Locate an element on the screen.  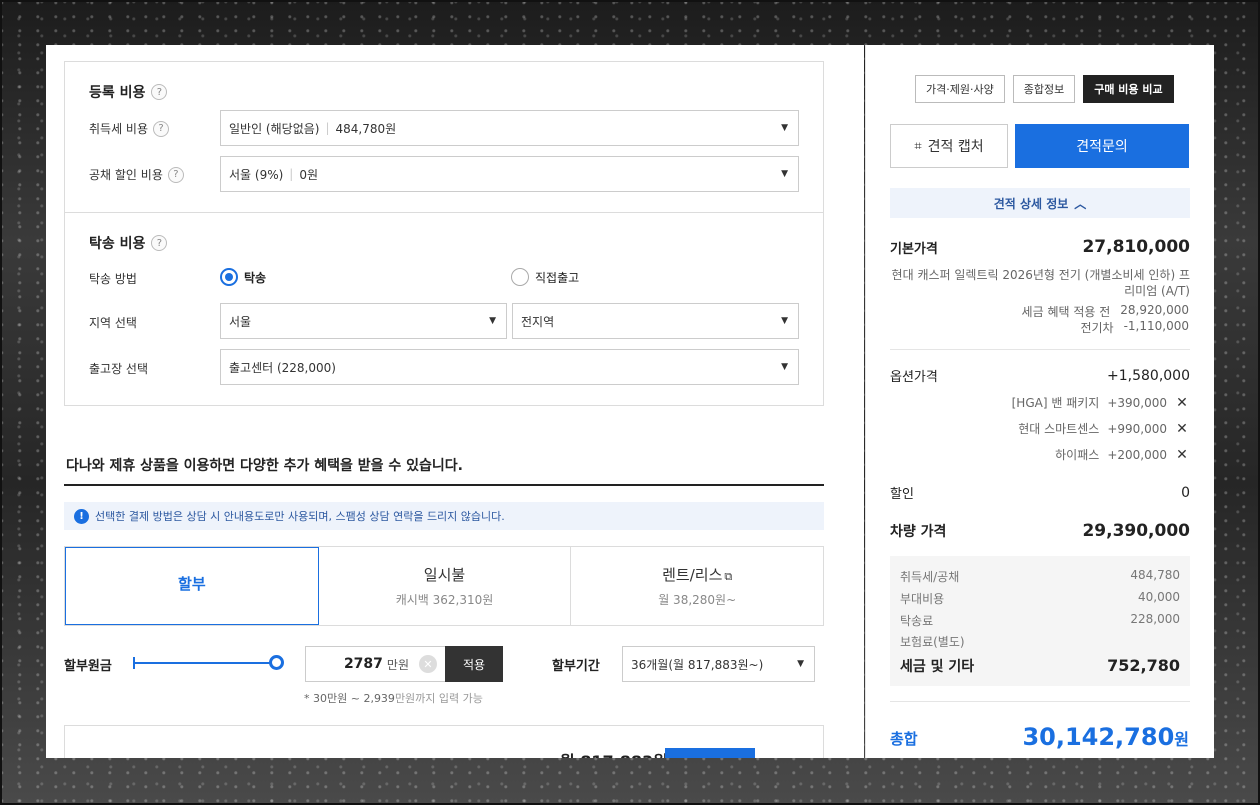
option-item: [HGA] 밴 패키지 +390,000 ✕ is located at coordinates (1100, 402).